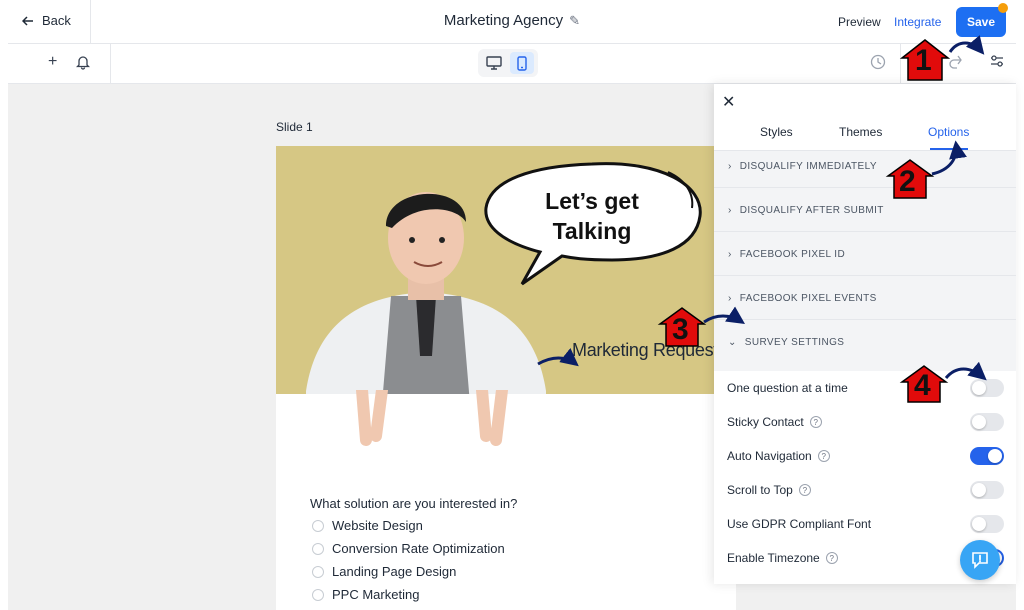 This screenshot has height=610, width=1024. I want to click on setting-one-question-at-a-time: One question at a time, so click(787, 388).